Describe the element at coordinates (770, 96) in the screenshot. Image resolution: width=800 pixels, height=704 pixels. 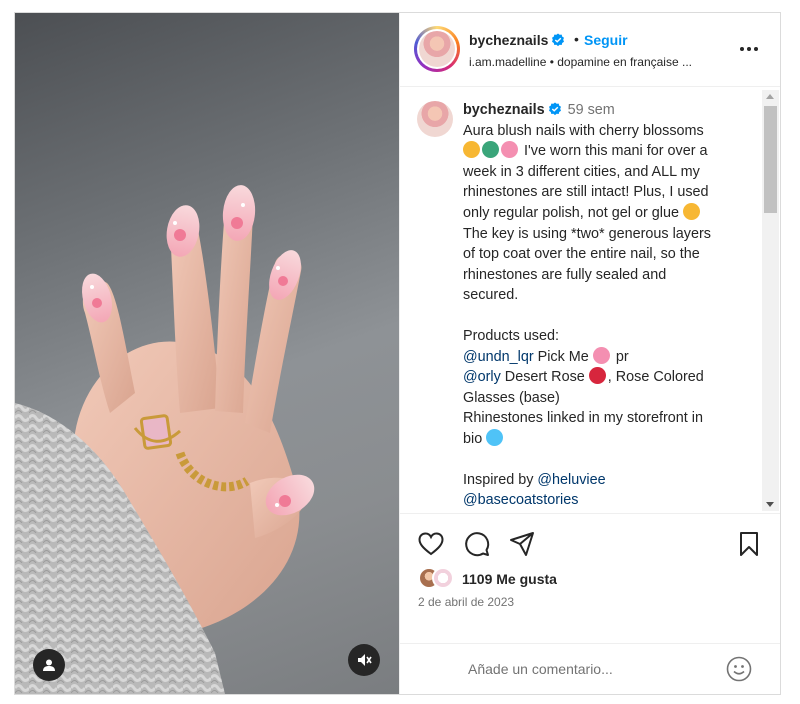
I see `scroll-up-icon` at that location.